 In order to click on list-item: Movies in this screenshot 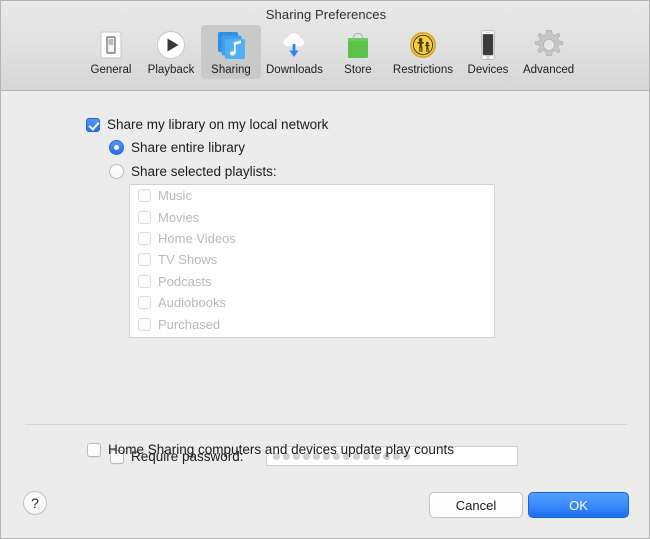, I will do `click(312, 216)`.